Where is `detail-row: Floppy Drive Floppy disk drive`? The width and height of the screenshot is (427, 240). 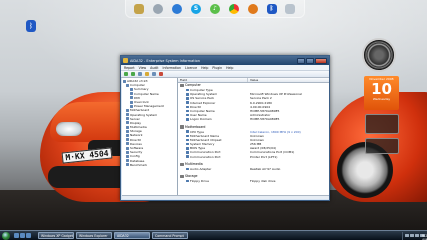
detail-row: Floppy Drive Floppy disk drive is located at coordinates (253, 181).